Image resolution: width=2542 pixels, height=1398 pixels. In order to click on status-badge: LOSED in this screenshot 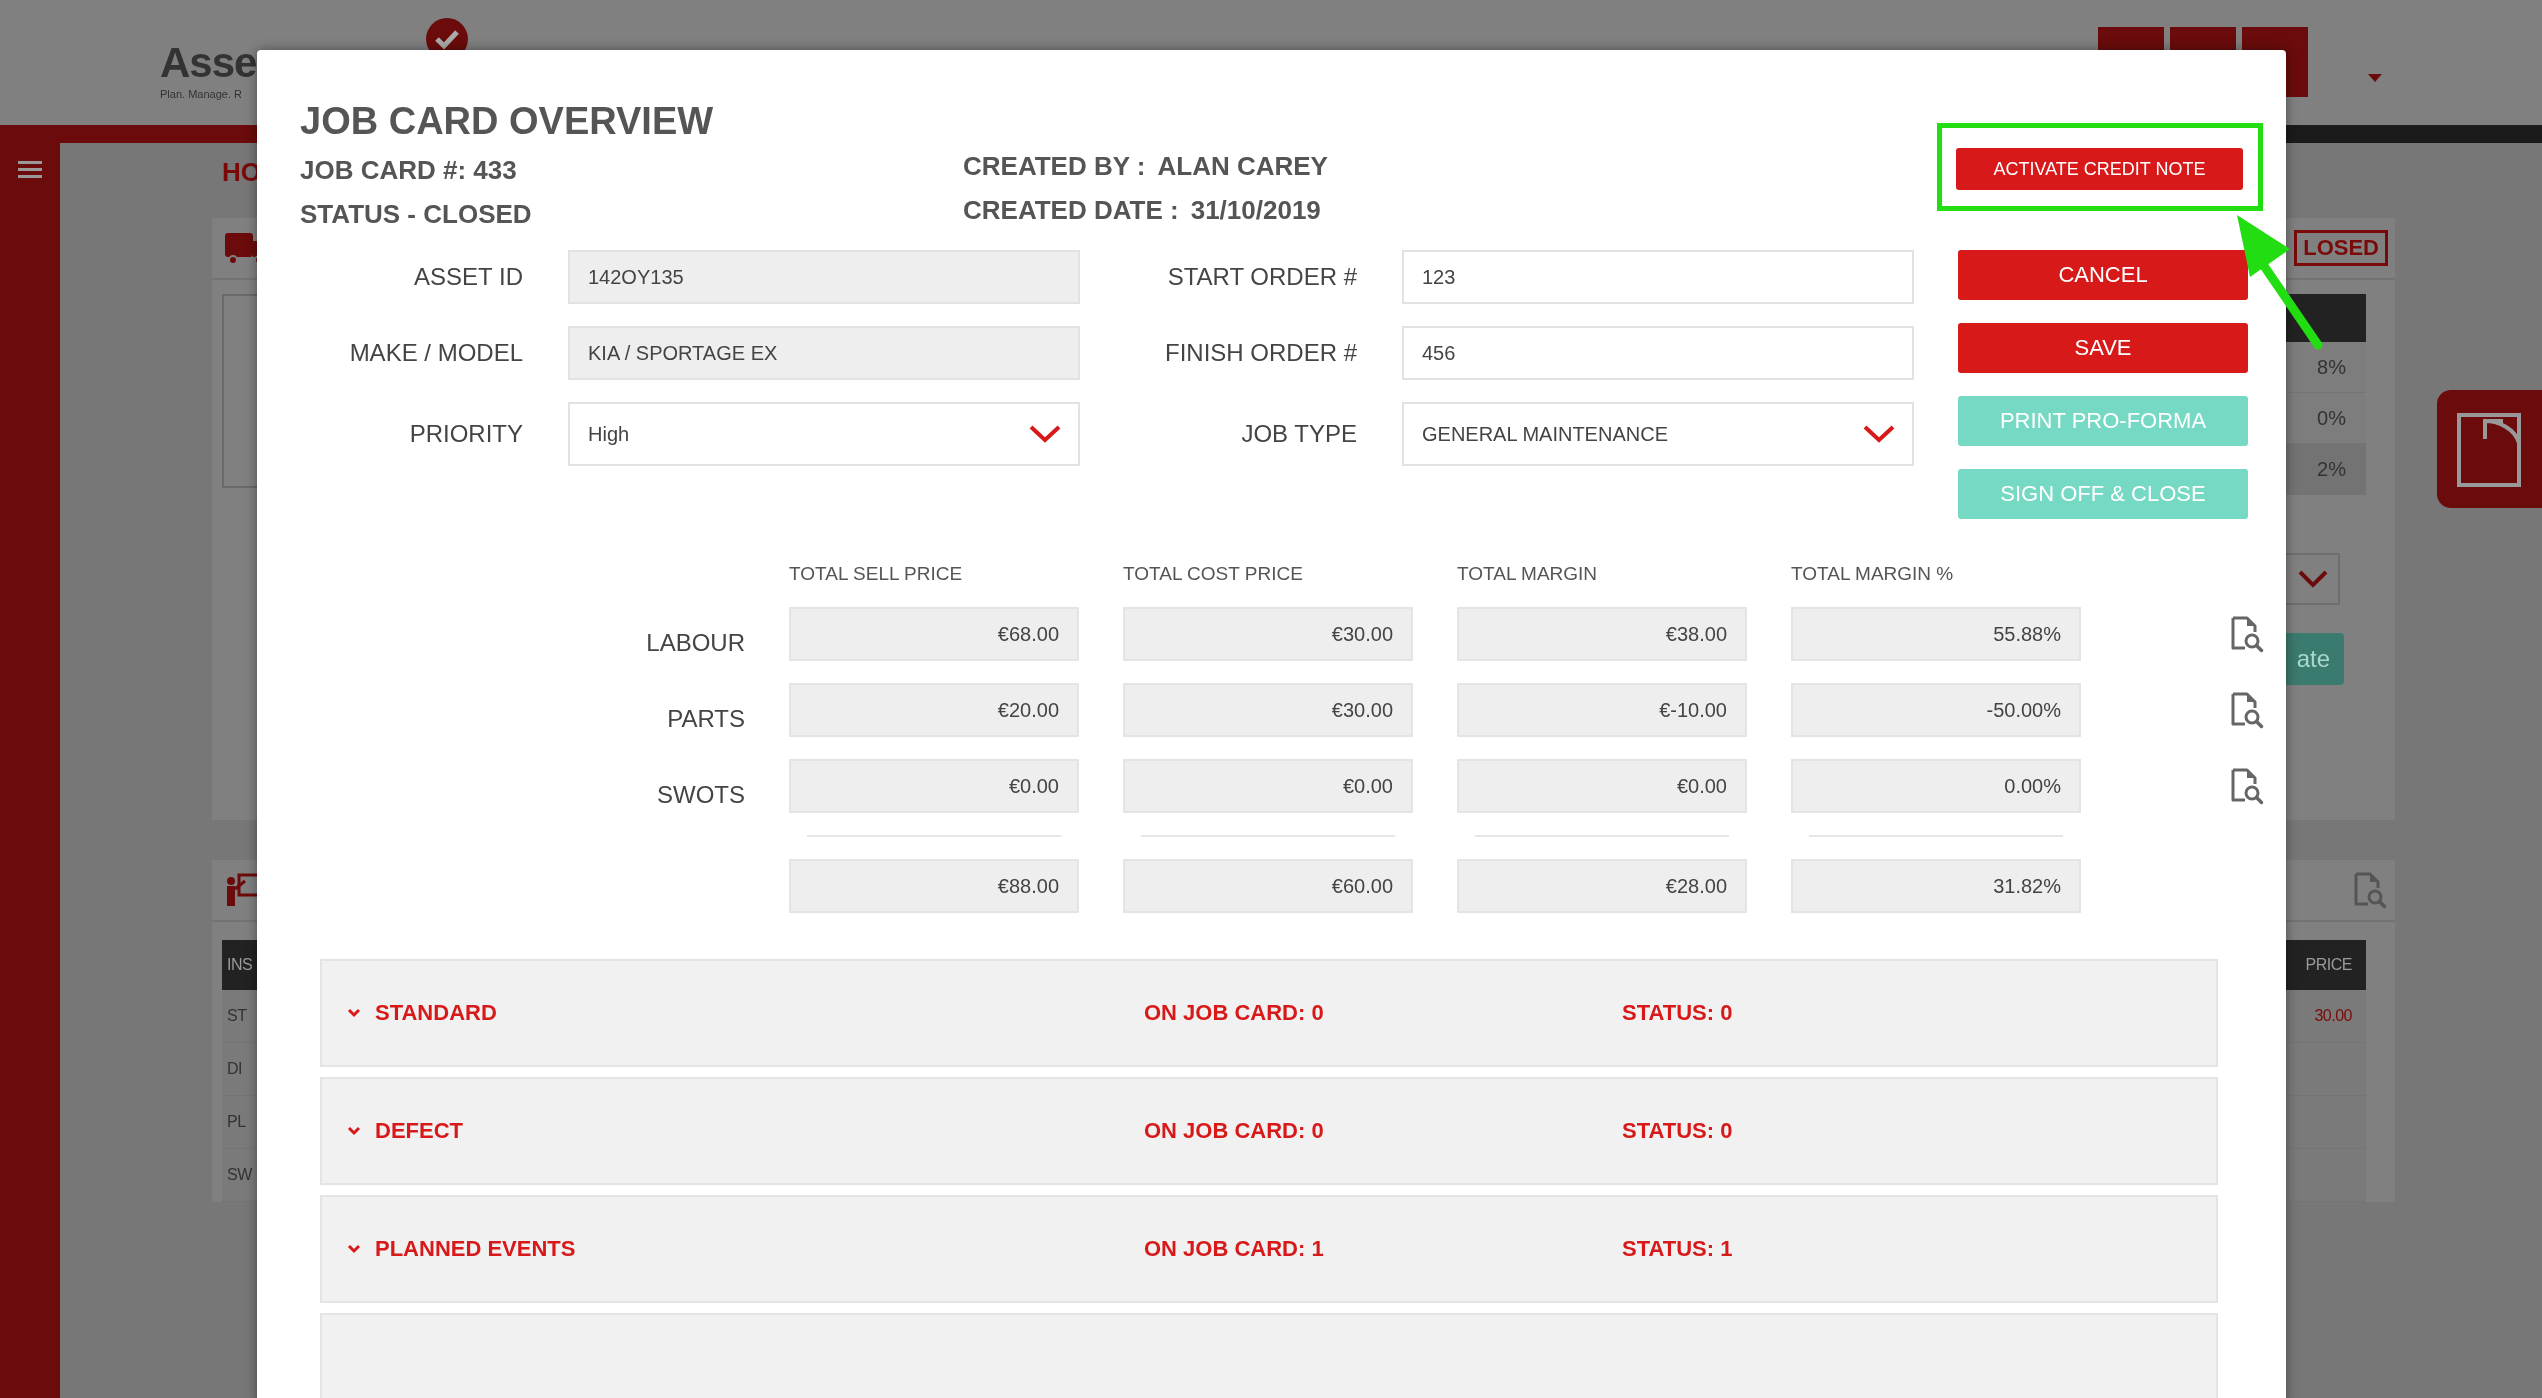, I will do `click(2341, 248)`.